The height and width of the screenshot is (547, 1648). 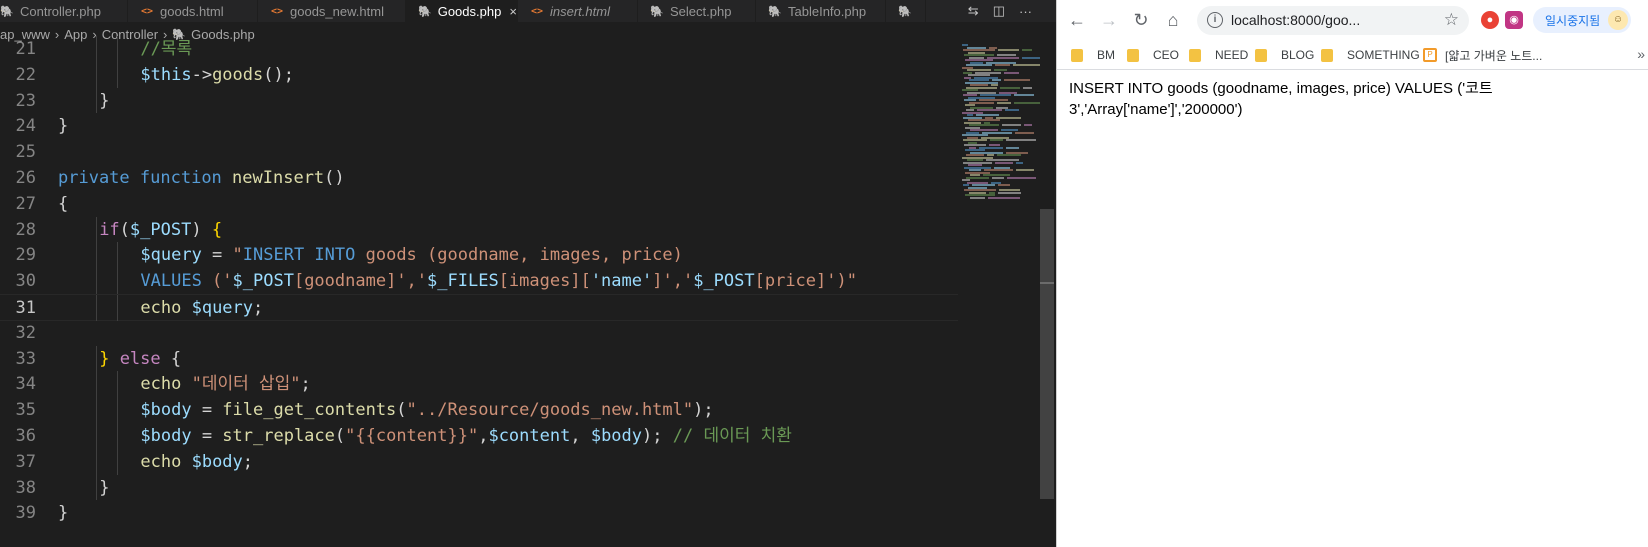 What do you see at coordinates (999, 11) in the screenshot?
I see `split-editor-icon: ◫` at bounding box center [999, 11].